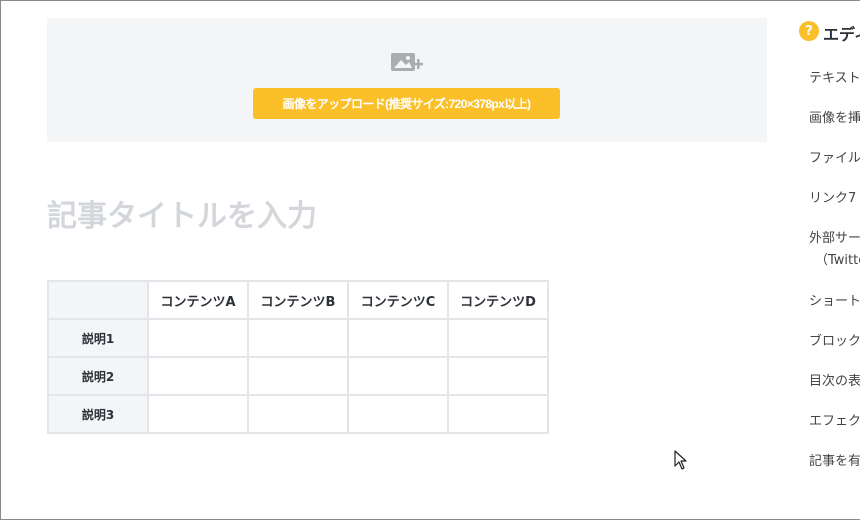 This screenshot has width=860, height=520. I want to click on help-item: リンク7, so click(832, 196).